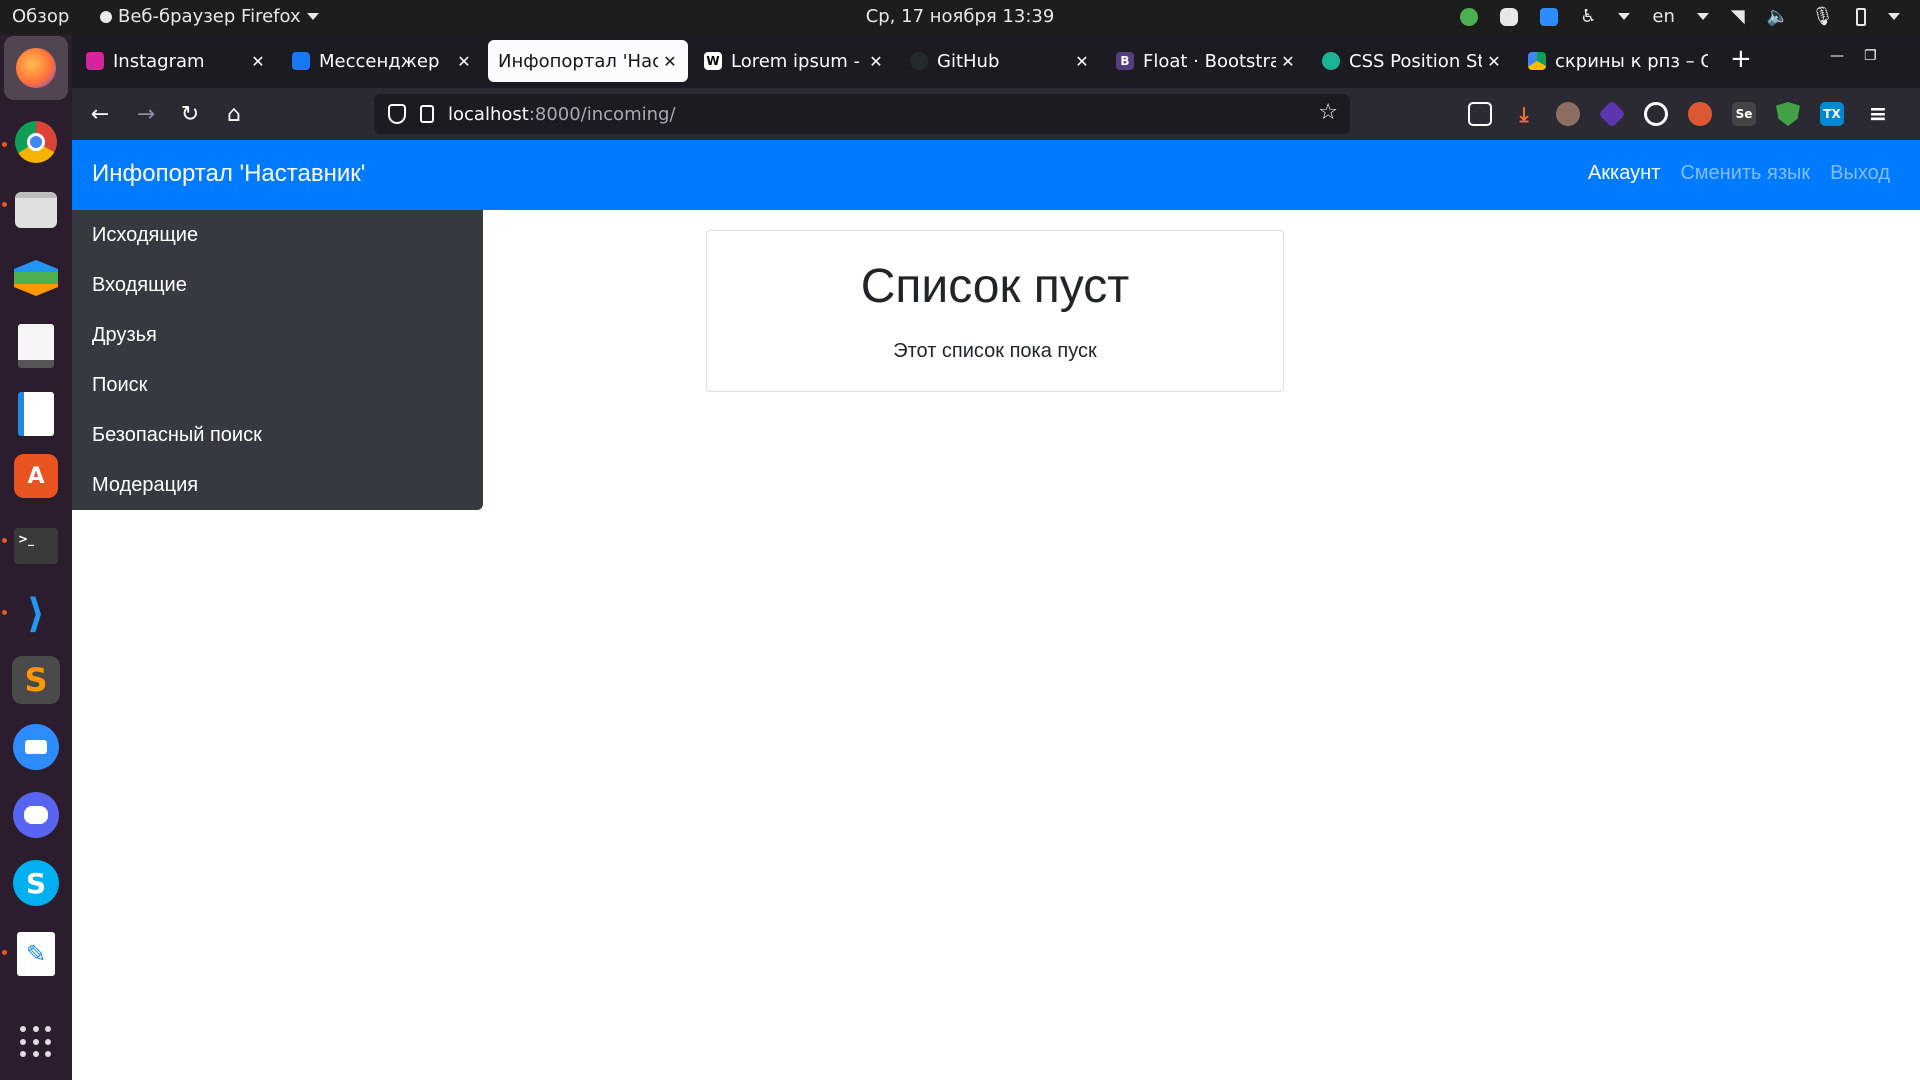  What do you see at coordinates (588, 61) in the screenshot?
I see `tab-infoportal: Инфопортал 'Наставник' ✕` at bounding box center [588, 61].